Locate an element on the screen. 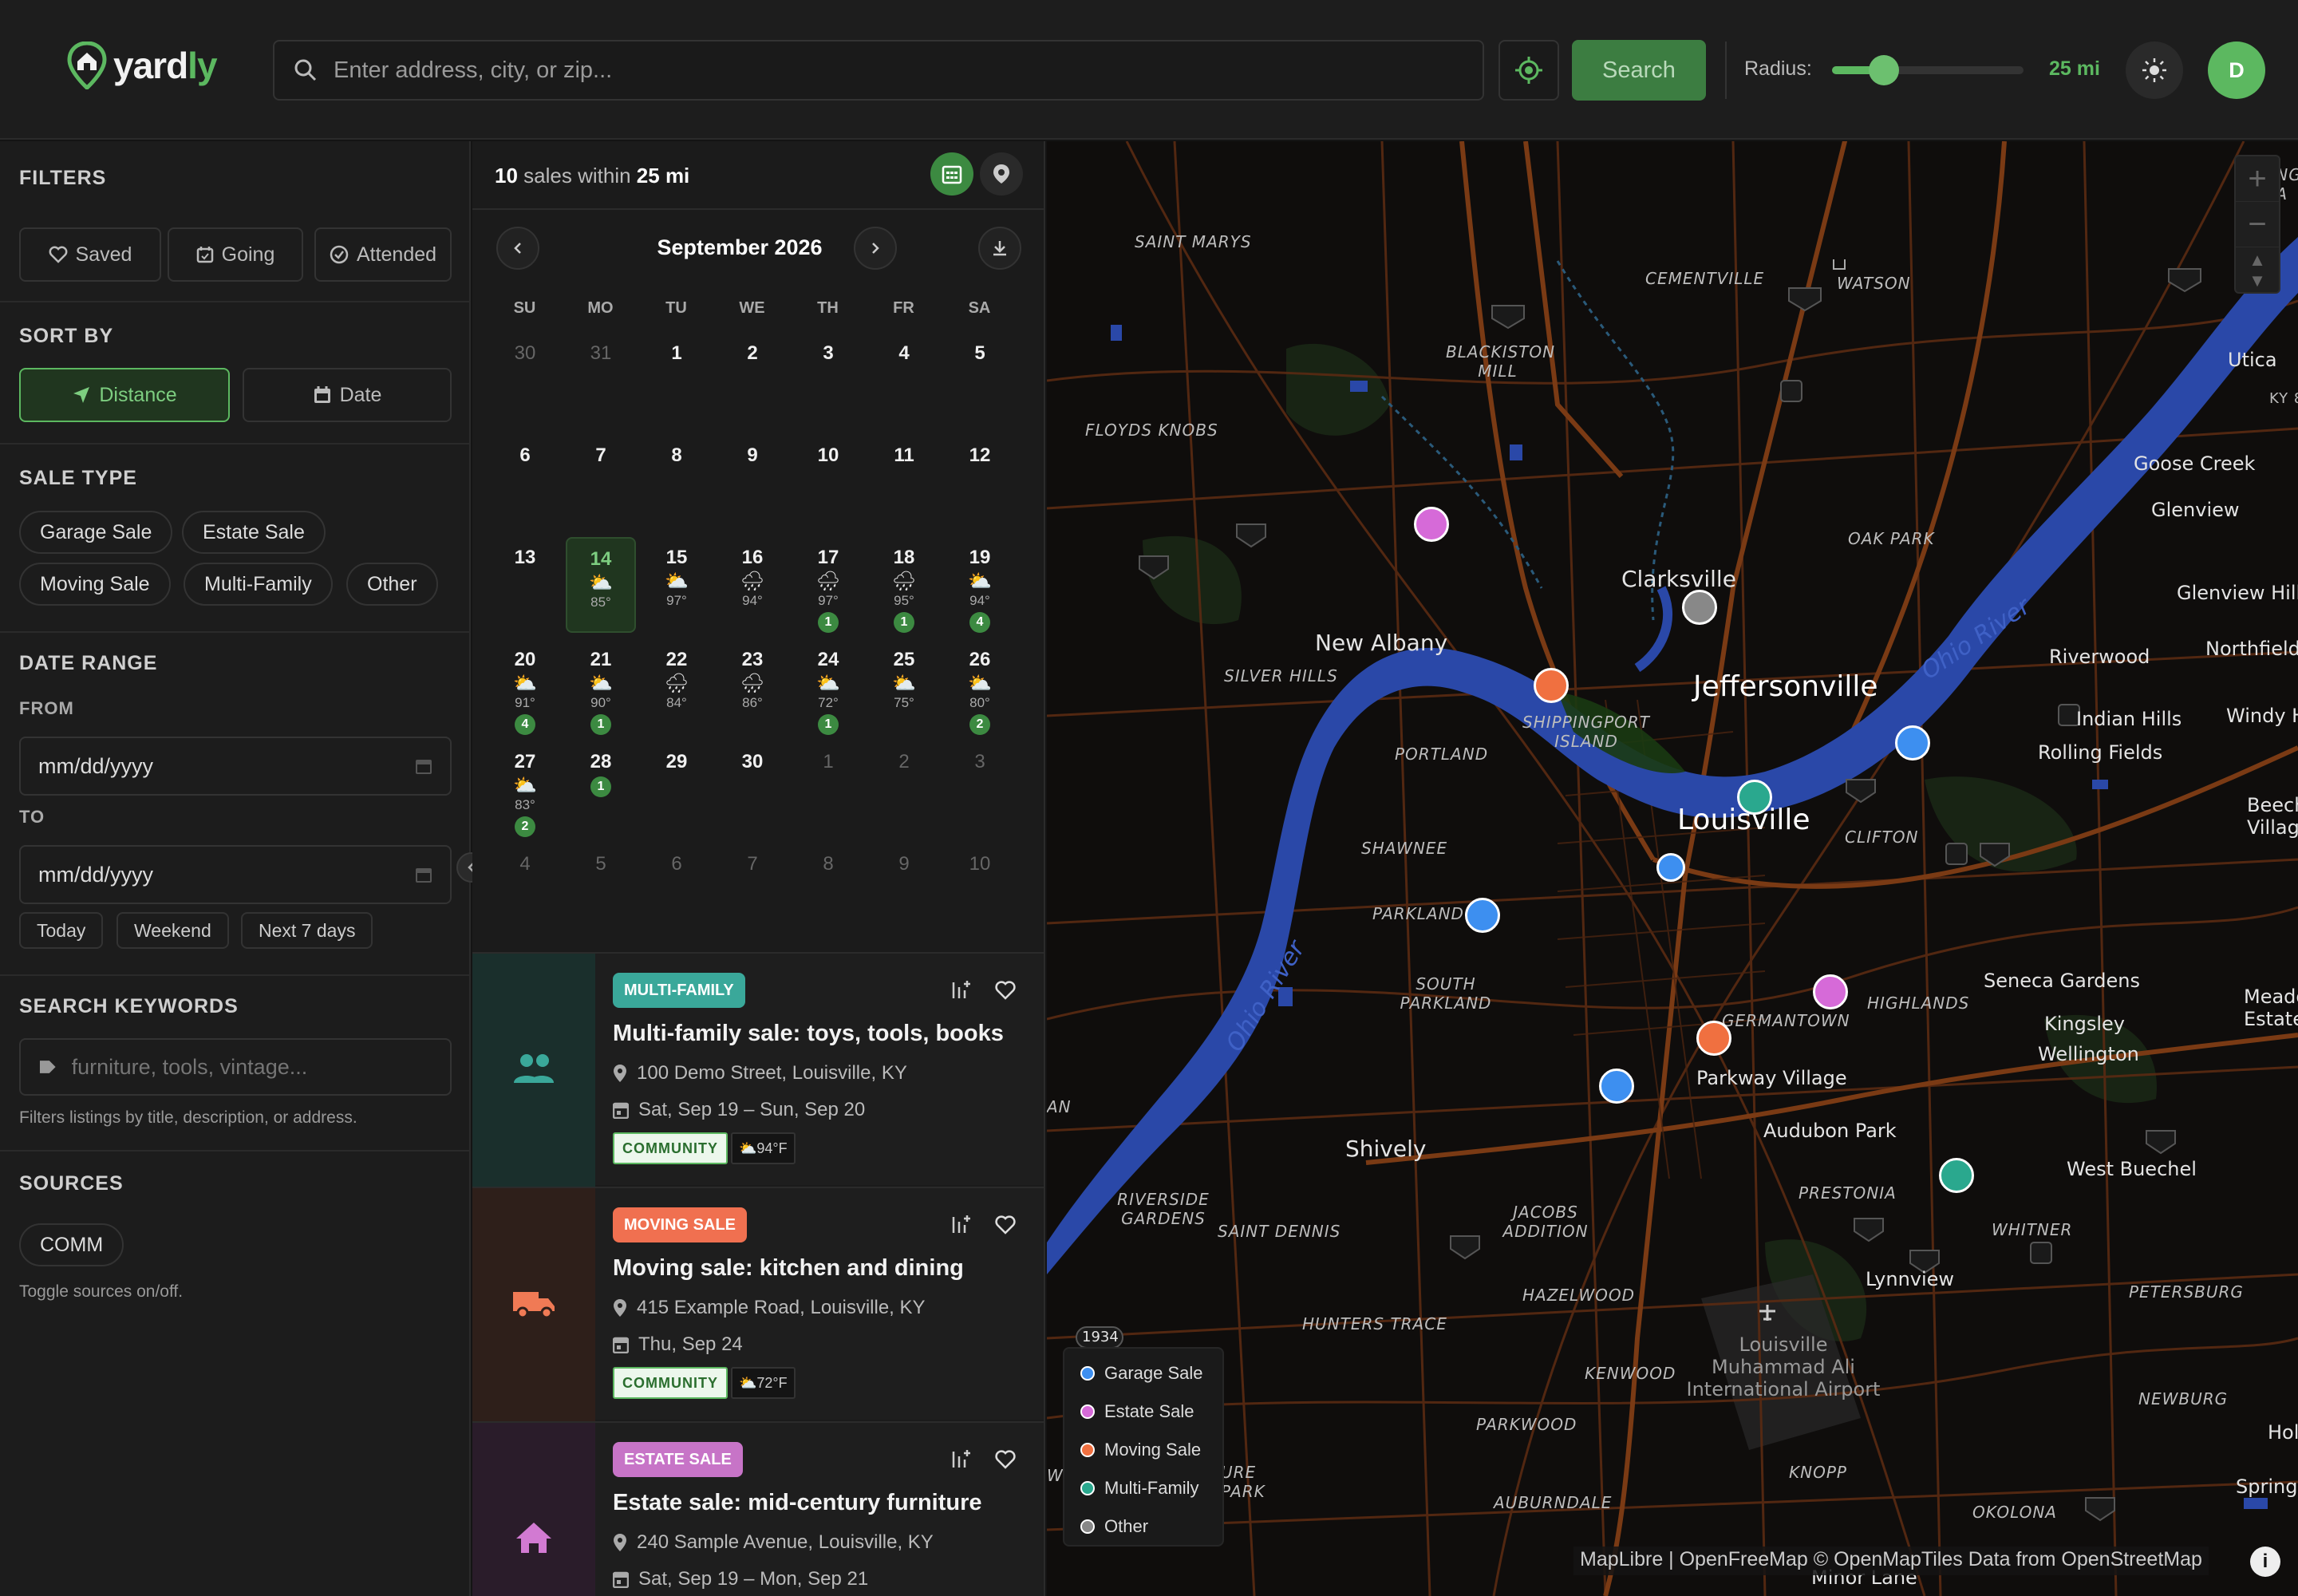 The image size is (2298, 1596). chip-multi-family: Multi-Family is located at coordinates (258, 584).